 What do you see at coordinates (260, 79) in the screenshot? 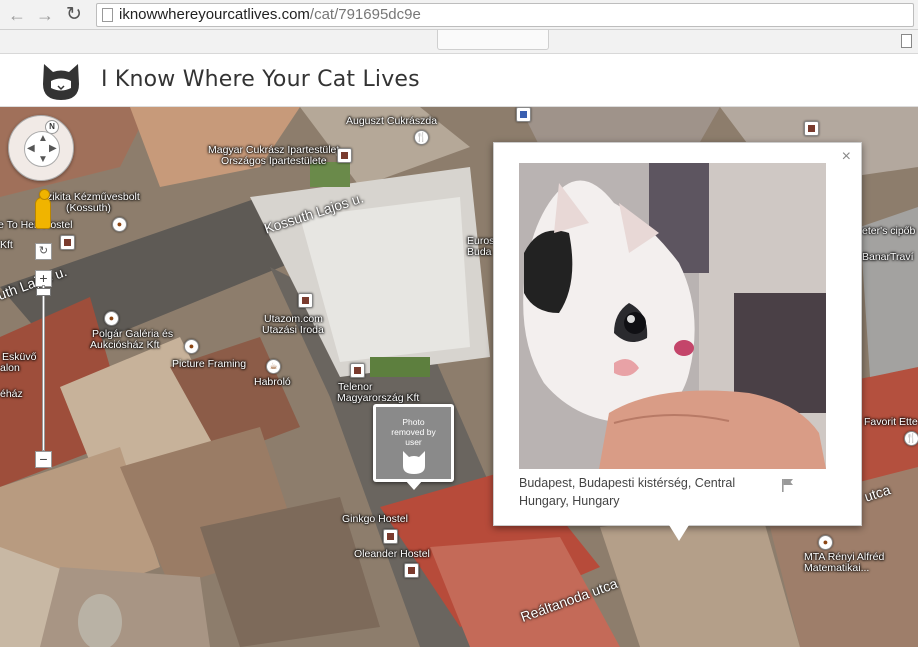
I see `page-title: I Know Where Your Cat Lives` at bounding box center [260, 79].